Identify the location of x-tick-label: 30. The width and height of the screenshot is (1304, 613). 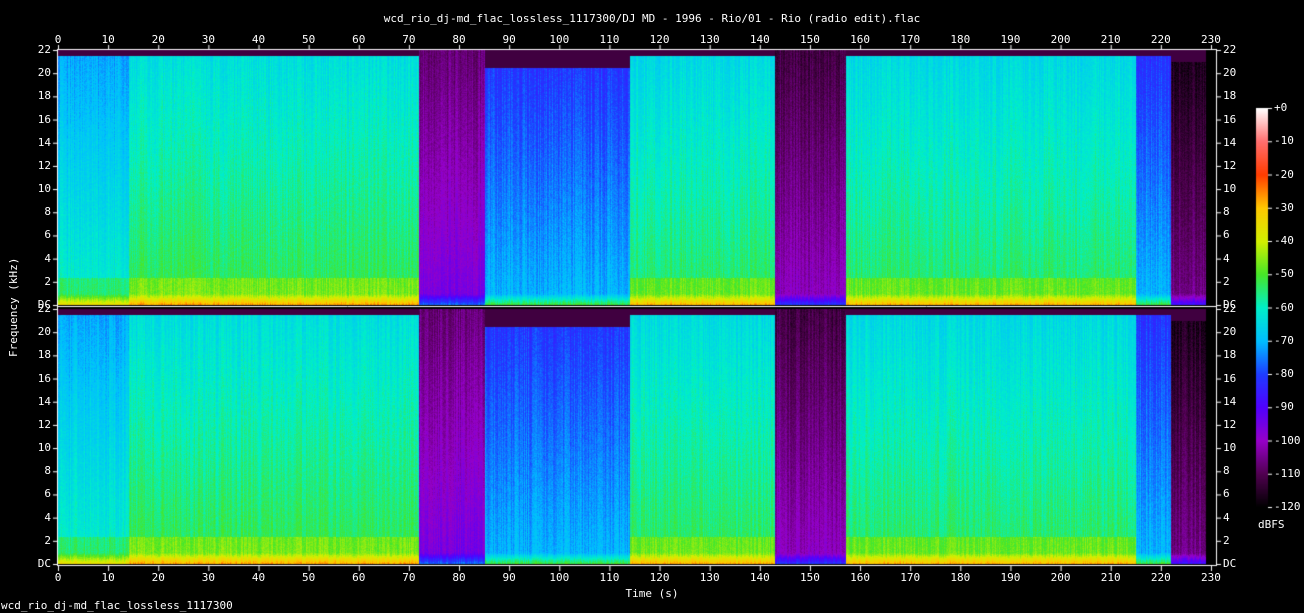
(208, 577).